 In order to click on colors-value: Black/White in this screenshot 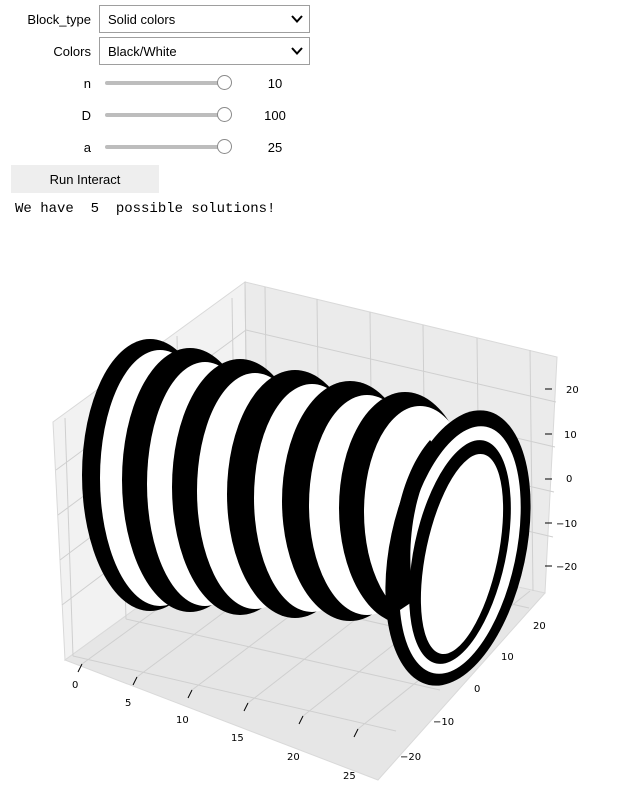, I will do `click(142, 51)`.